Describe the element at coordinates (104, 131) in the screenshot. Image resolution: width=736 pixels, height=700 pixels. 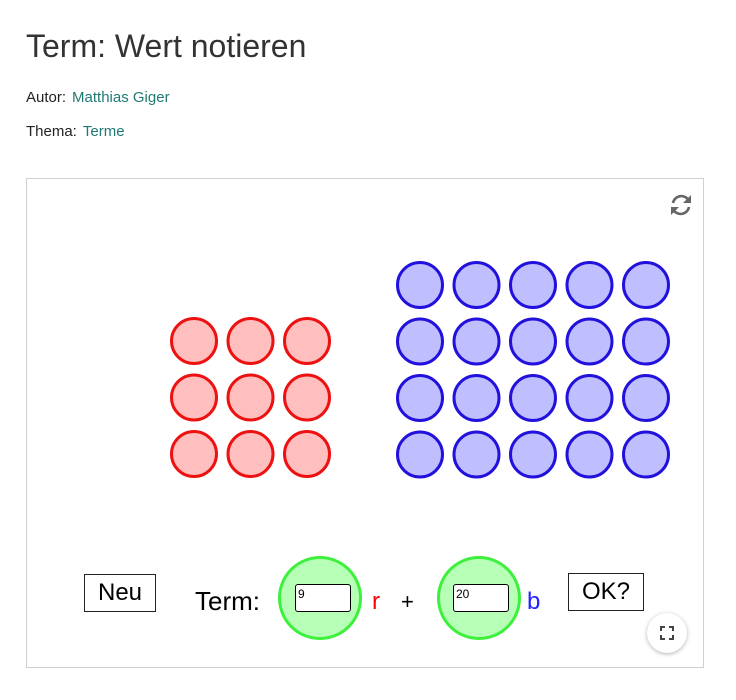
I see `topic-link: Terme` at that location.